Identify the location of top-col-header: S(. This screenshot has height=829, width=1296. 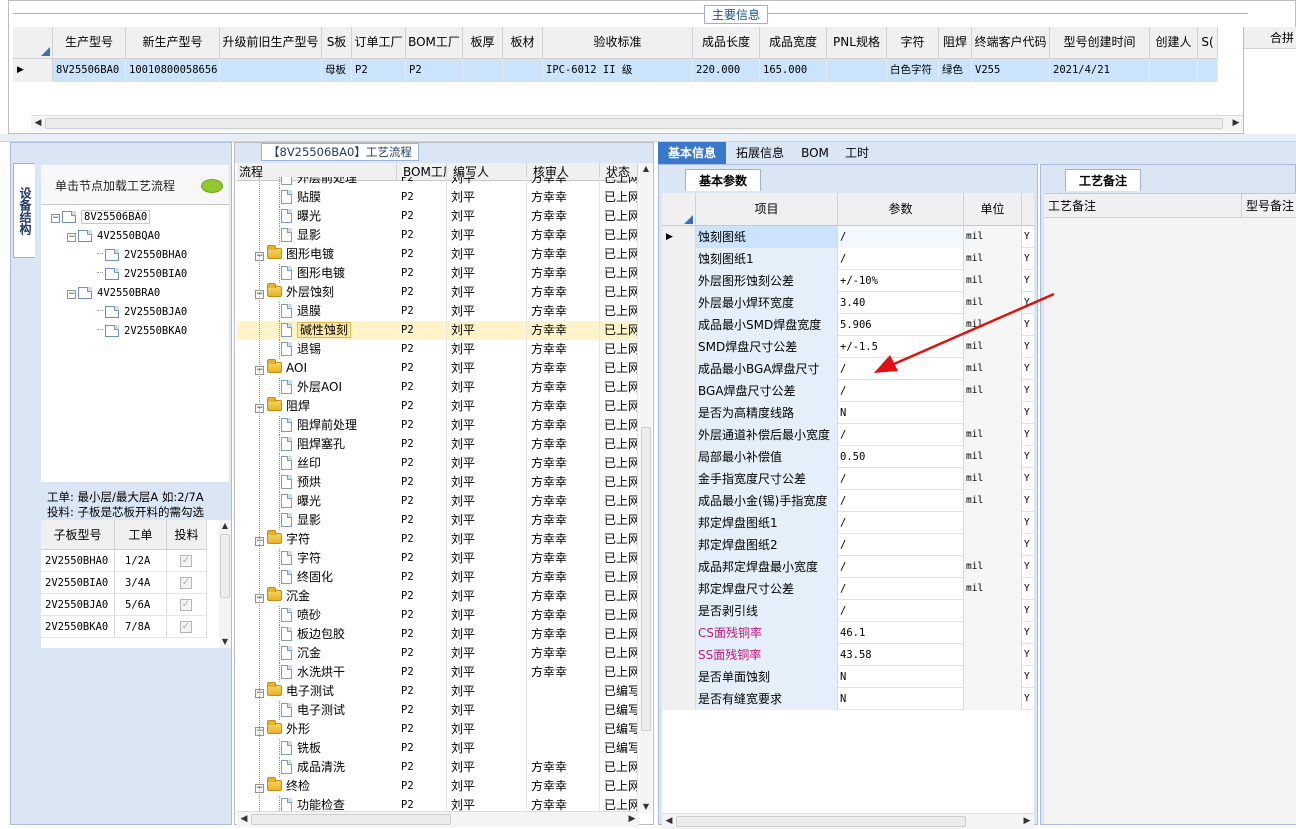
(1208, 43).